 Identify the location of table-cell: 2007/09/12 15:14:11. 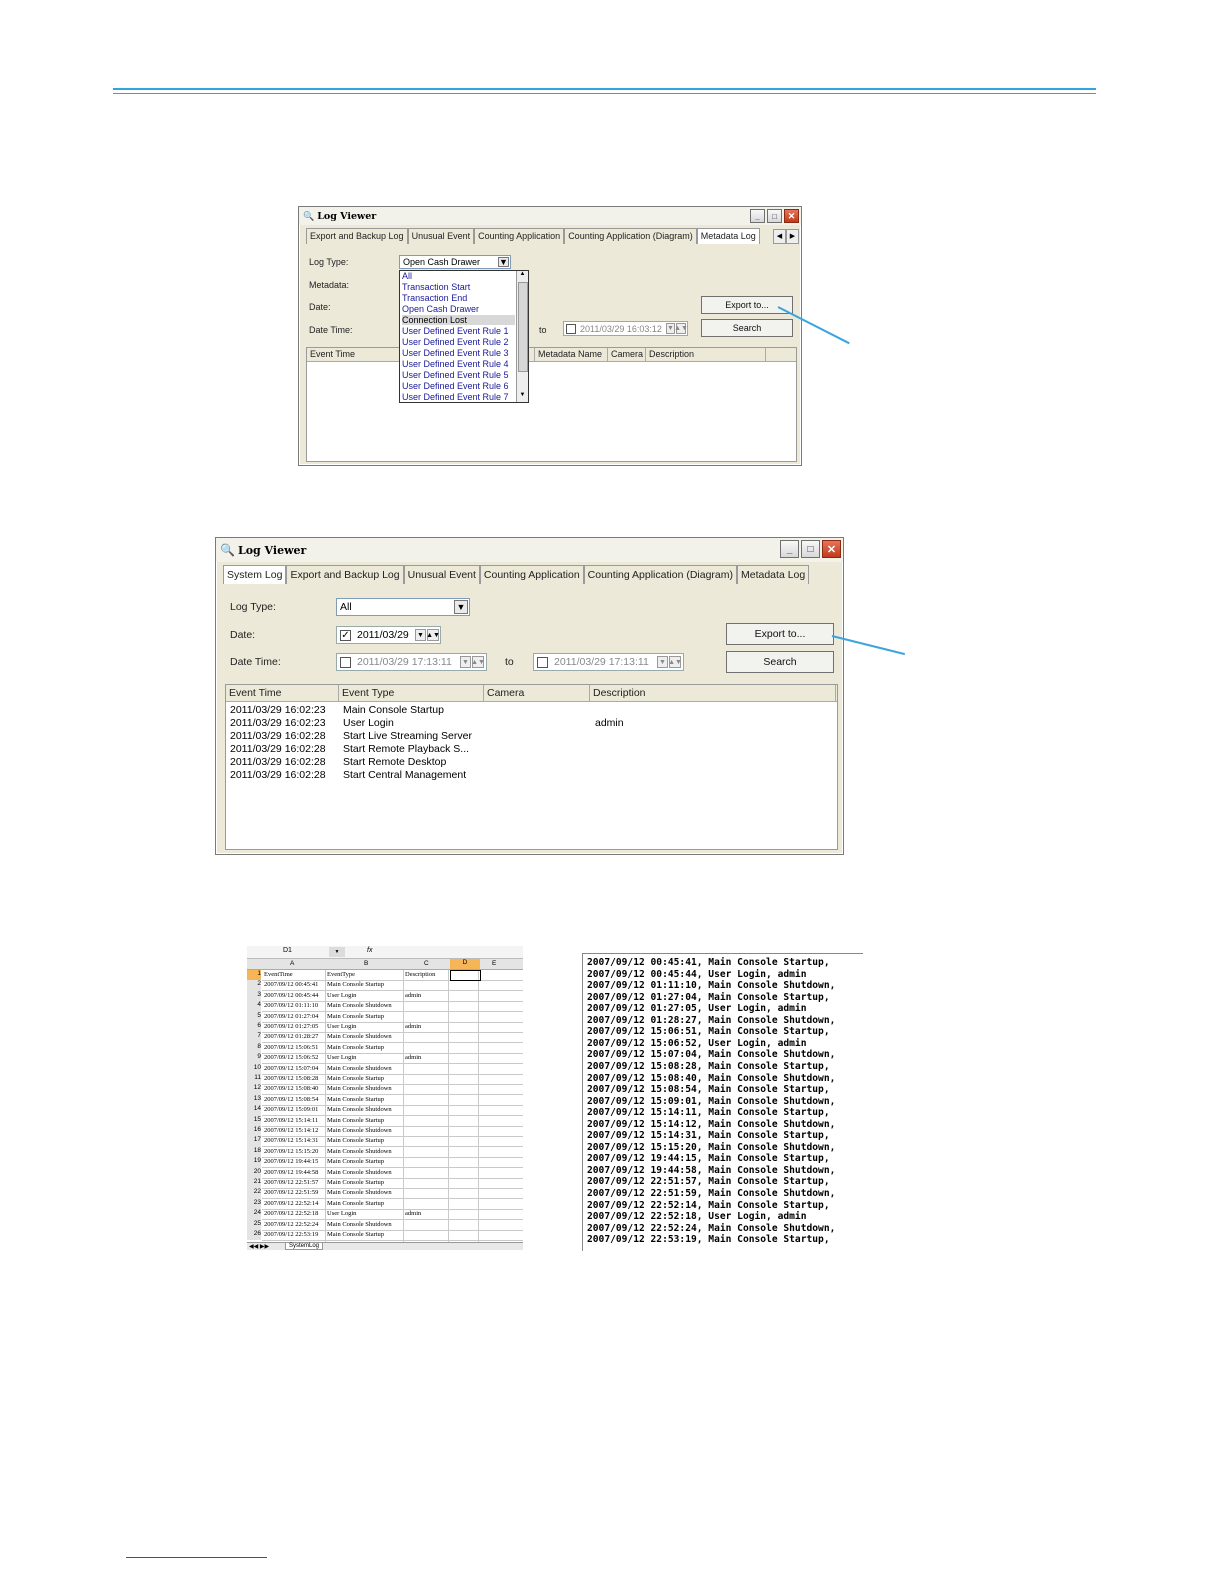
(291, 1120).